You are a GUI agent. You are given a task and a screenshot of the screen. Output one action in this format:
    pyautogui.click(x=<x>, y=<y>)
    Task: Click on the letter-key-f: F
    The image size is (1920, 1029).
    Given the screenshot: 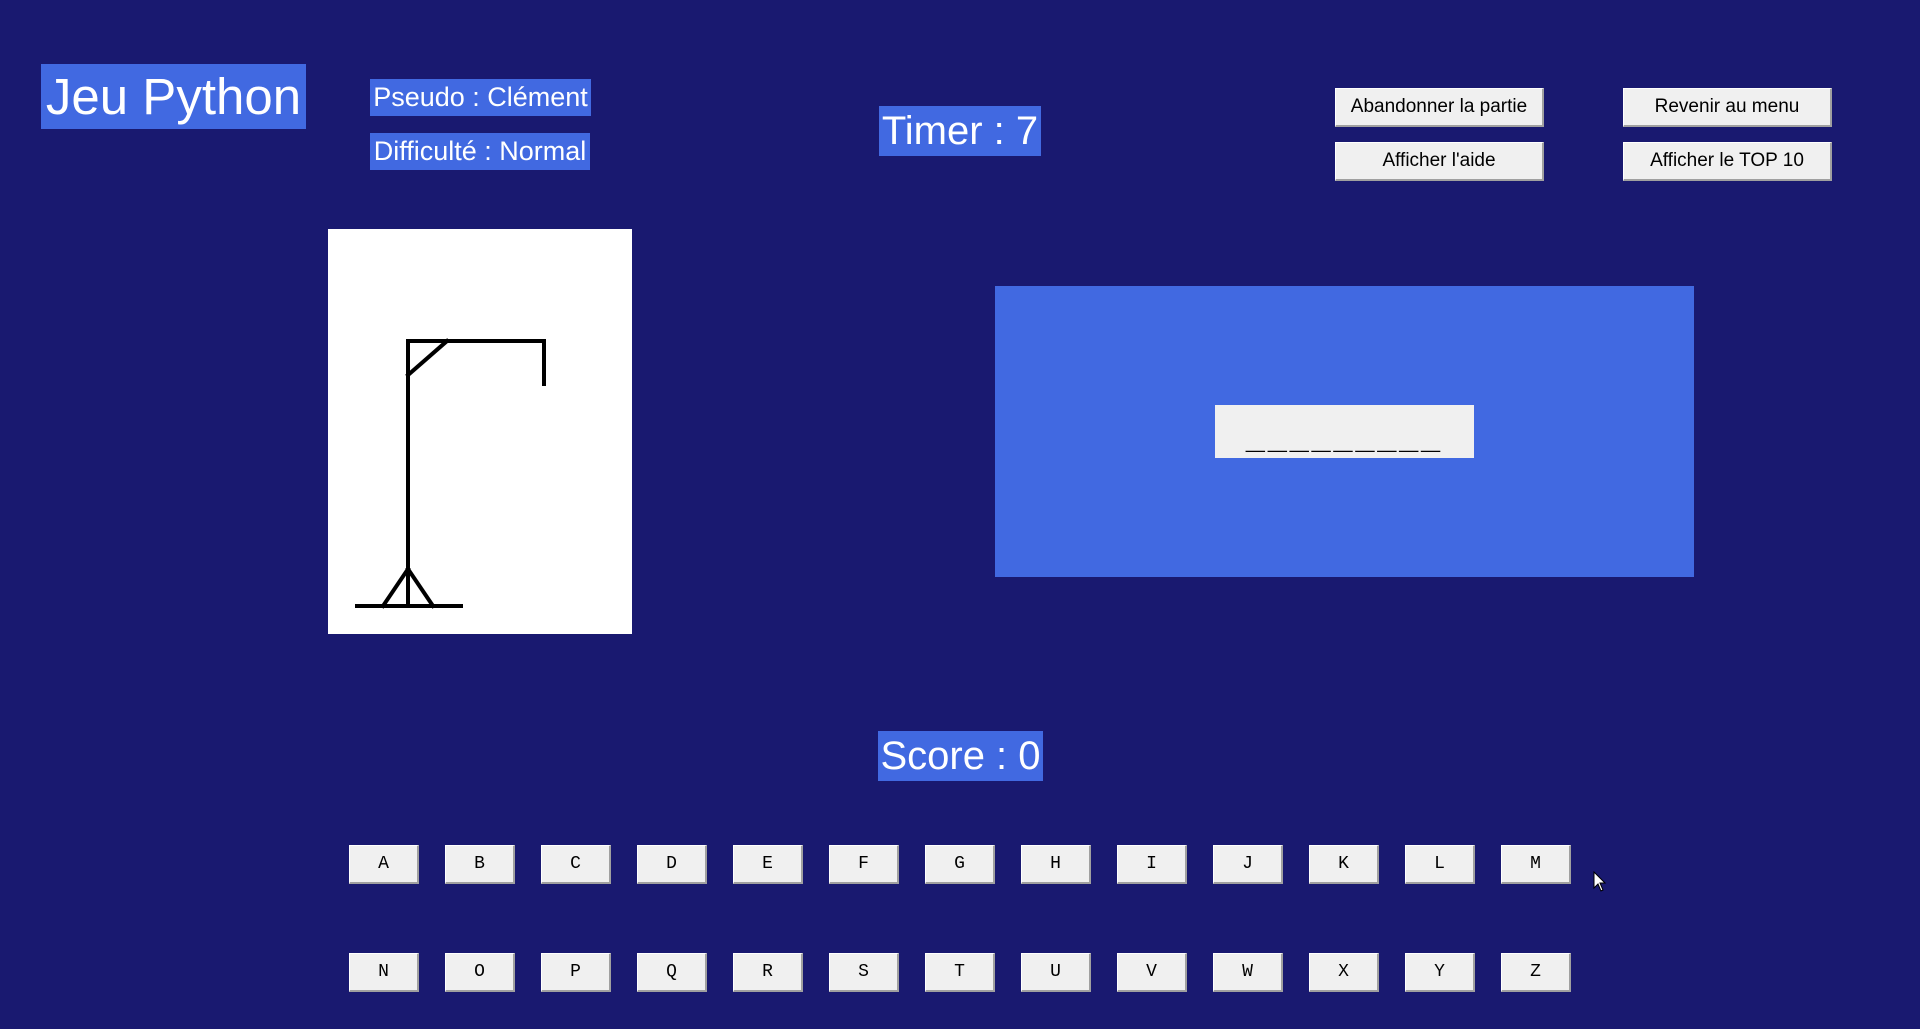 What is the action you would take?
    pyautogui.click(x=864, y=864)
    